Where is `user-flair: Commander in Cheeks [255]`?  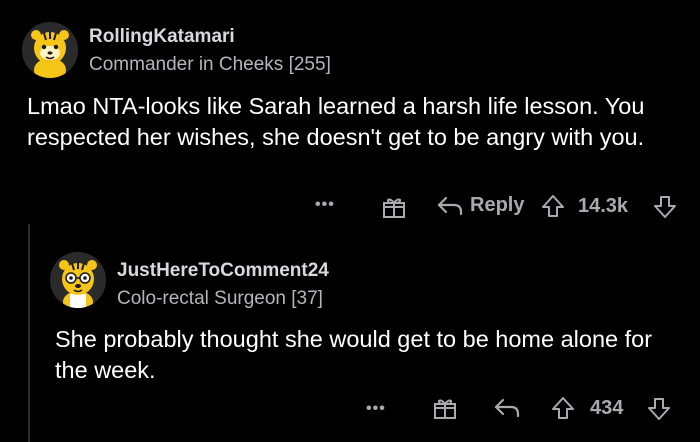
user-flair: Commander in Cheeks [255] is located at coordinates (210, 64).